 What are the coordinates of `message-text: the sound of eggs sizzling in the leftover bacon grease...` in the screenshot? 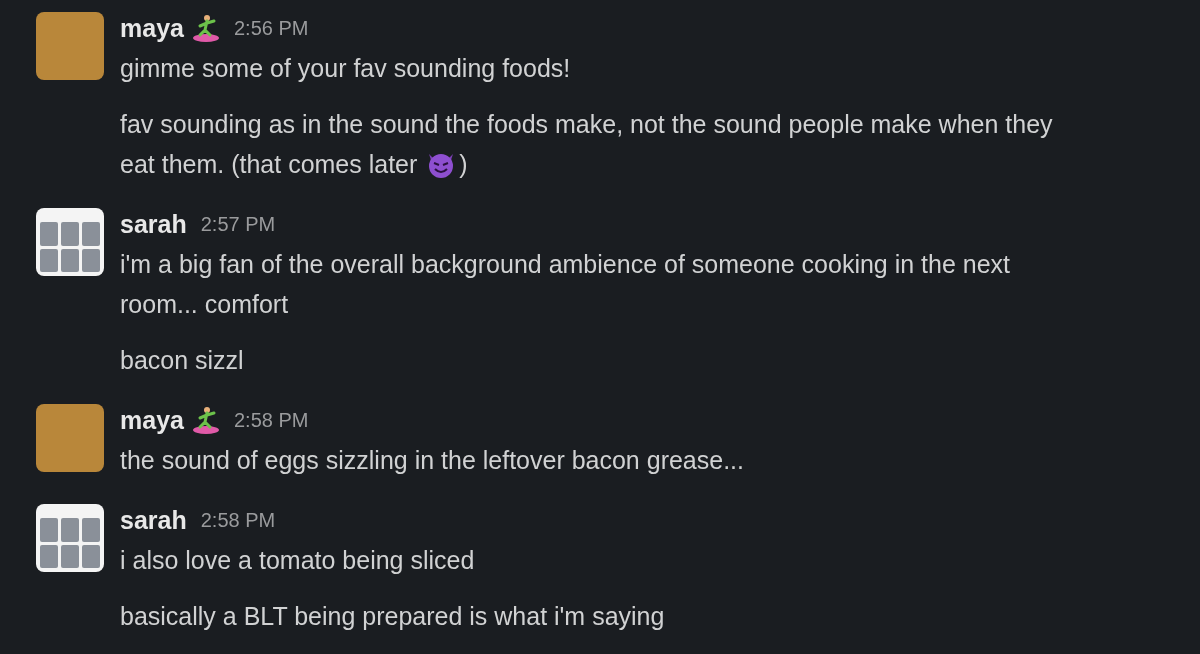 It's located at (432, 460).